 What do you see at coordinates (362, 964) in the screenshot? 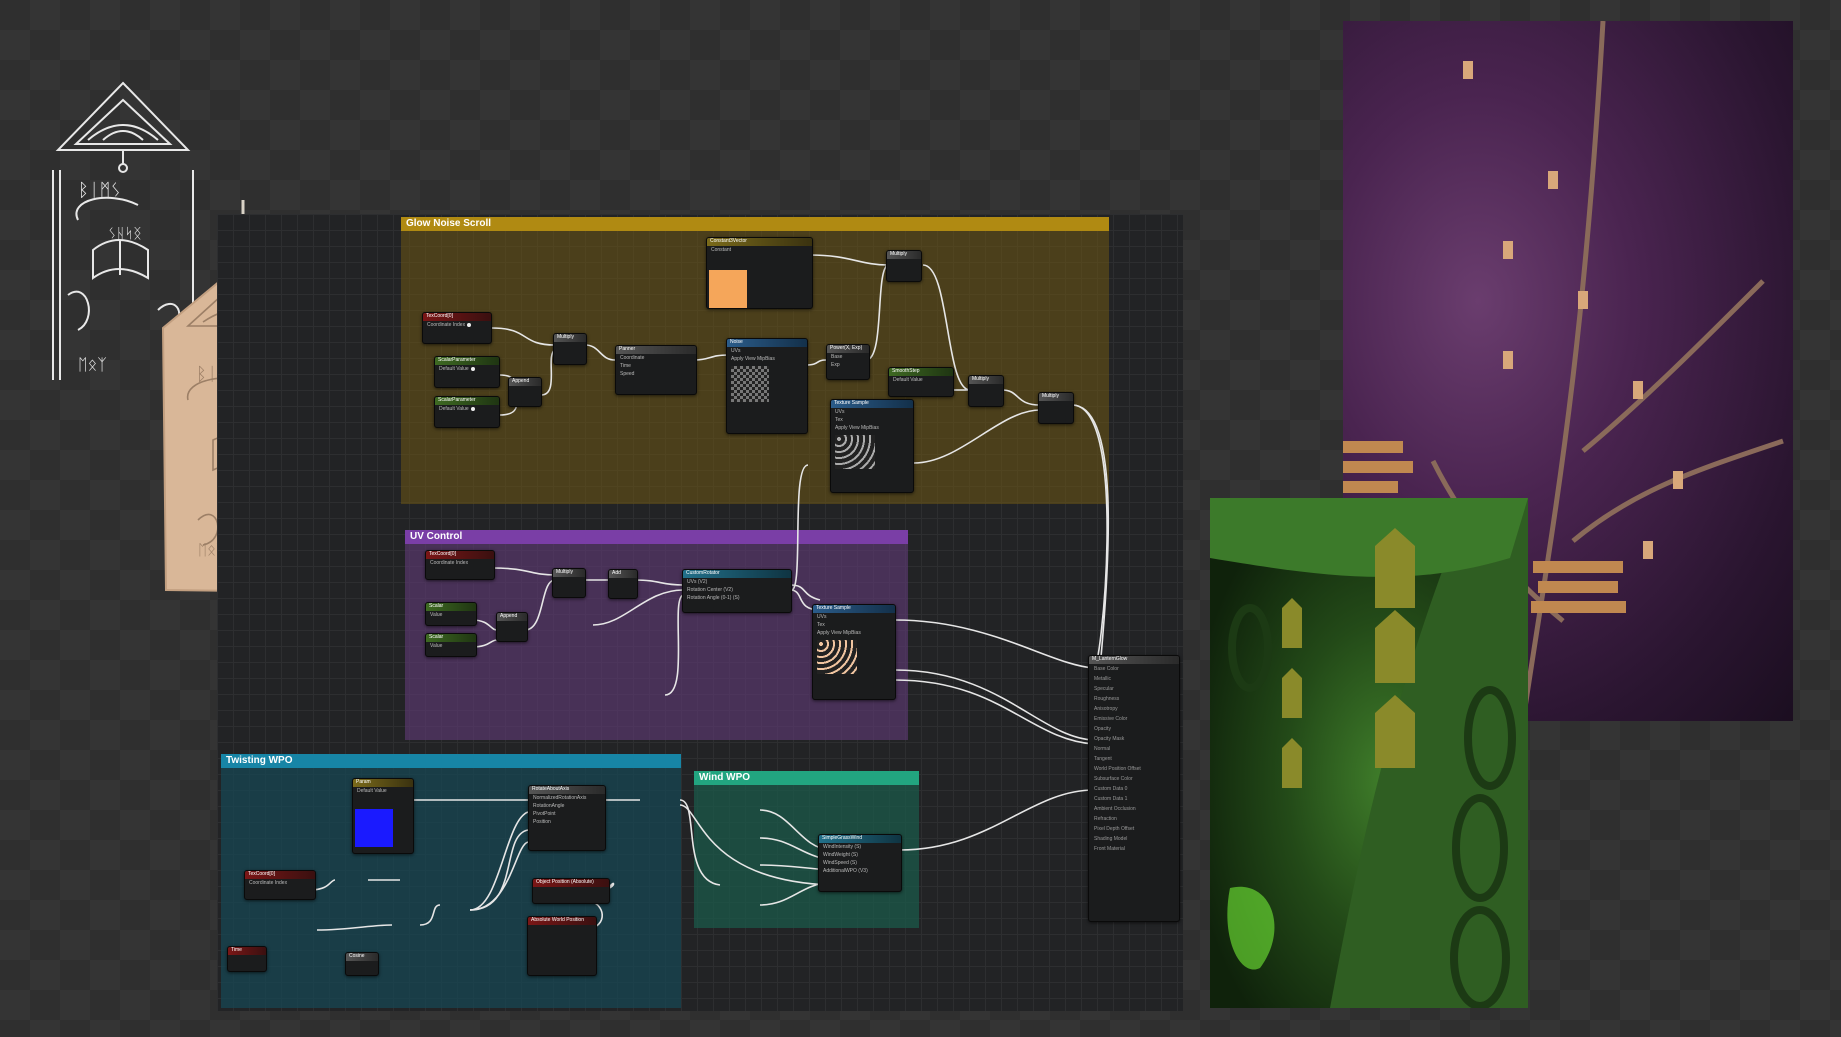
I see `cosine-node: Cosine` at bounding box center [362, 964].